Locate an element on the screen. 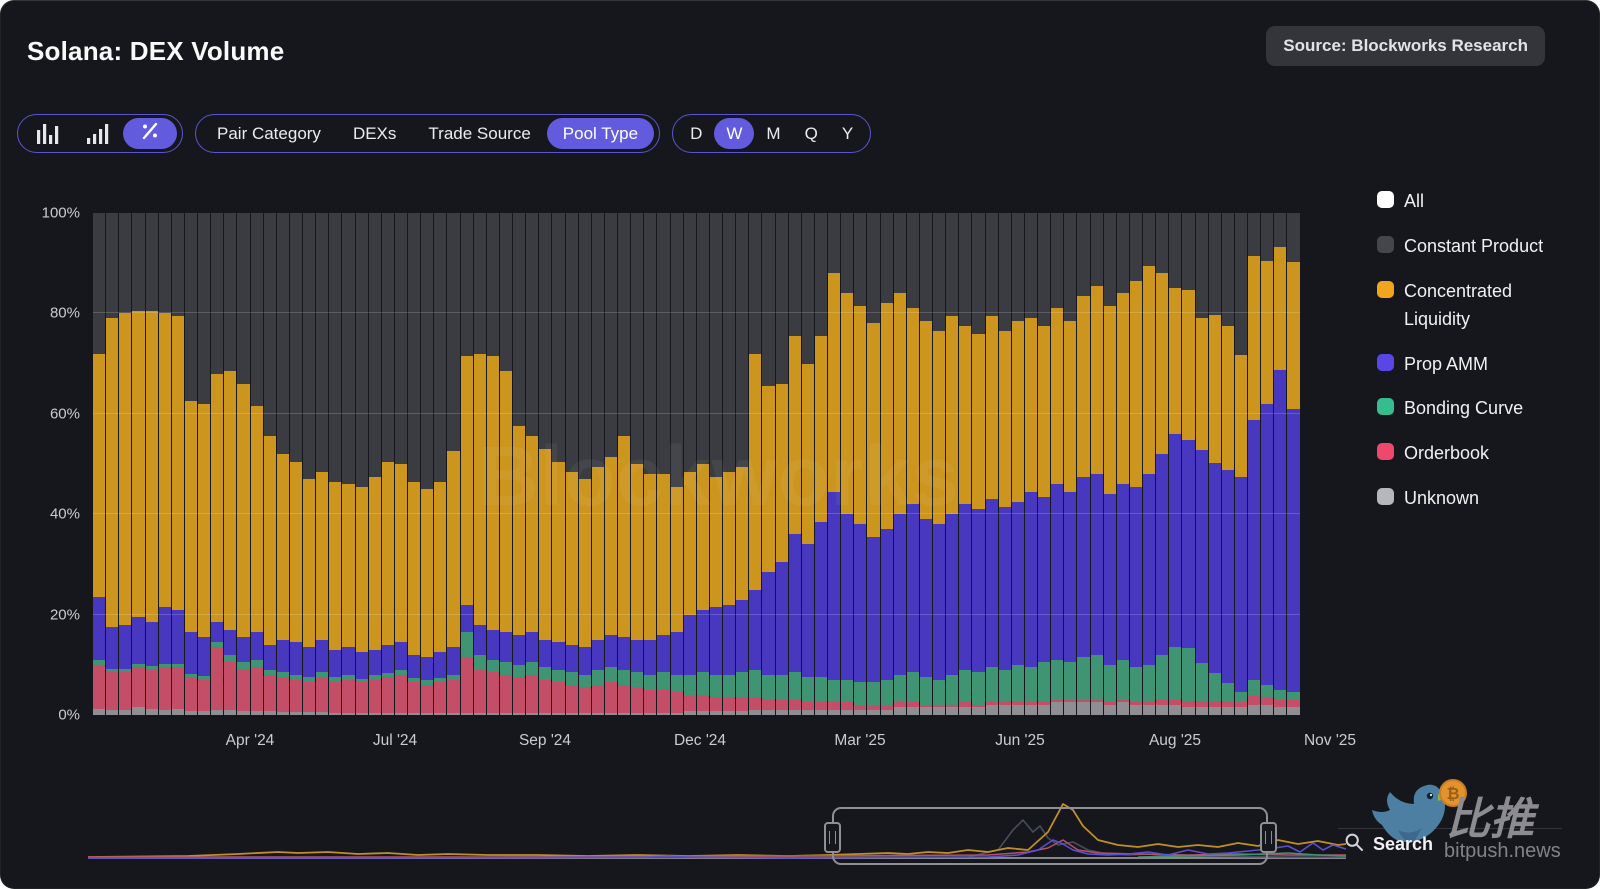  period-q: Q is located at coordinates (811, 133).